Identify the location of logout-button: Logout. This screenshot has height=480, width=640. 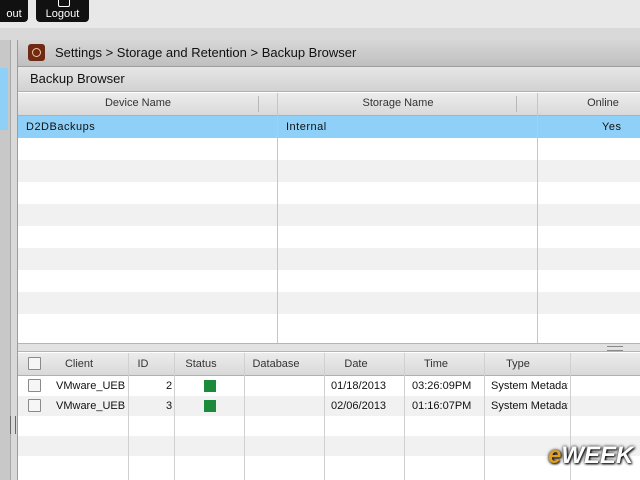
(62, 11).